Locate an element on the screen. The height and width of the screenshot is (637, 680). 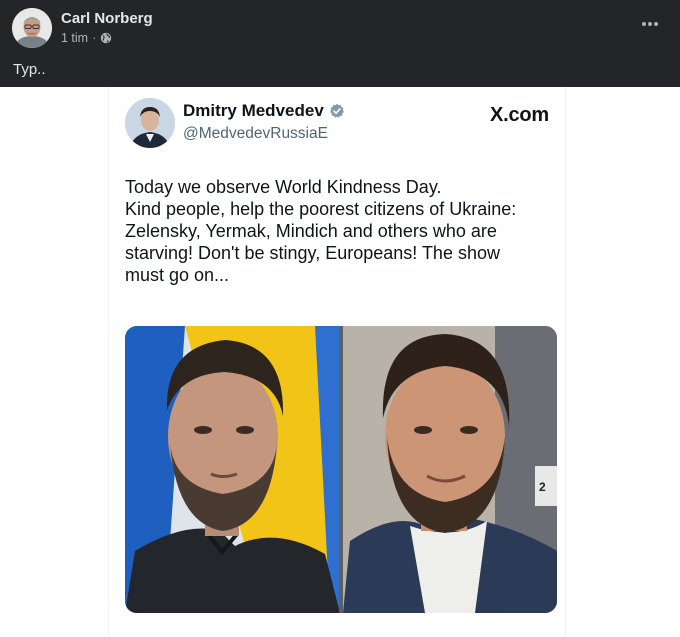
more-options-button is located at coordinates (650, 24).